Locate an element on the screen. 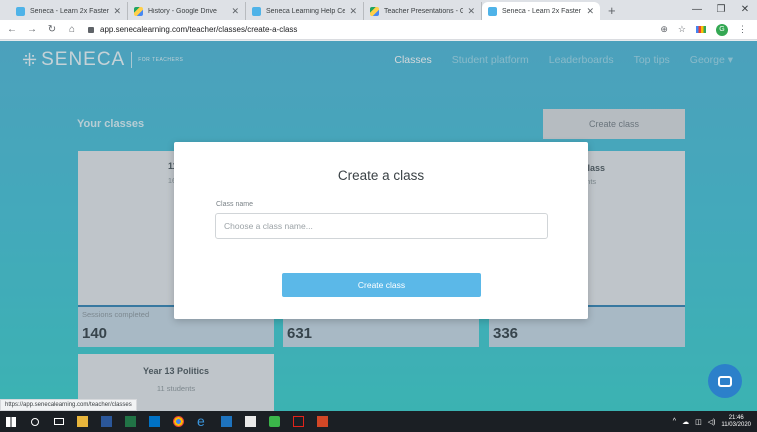 This screenshot has width=757, height=432. chevron-up-icon: ^ is located at coordinates (674, 421).